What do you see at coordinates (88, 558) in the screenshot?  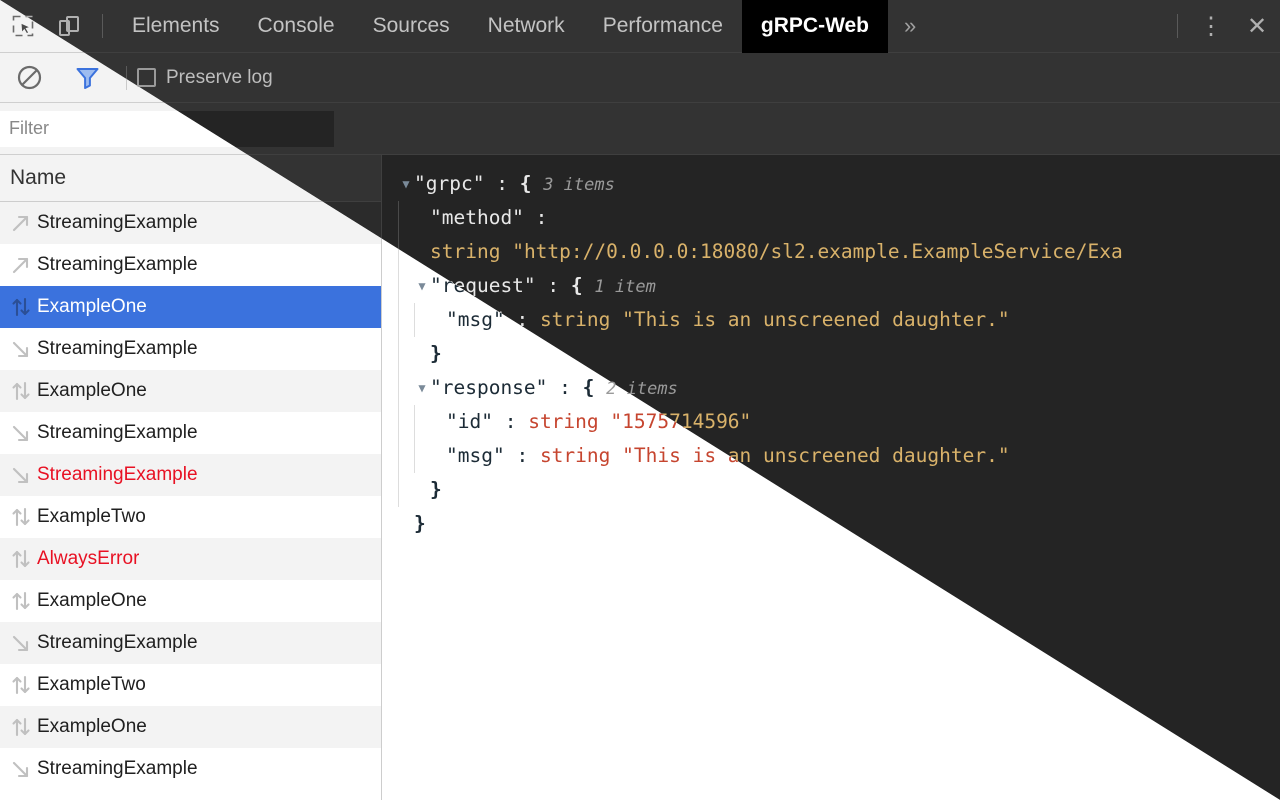 I see `list-item-label: AlwaysError` at bounding box center [88, 558].